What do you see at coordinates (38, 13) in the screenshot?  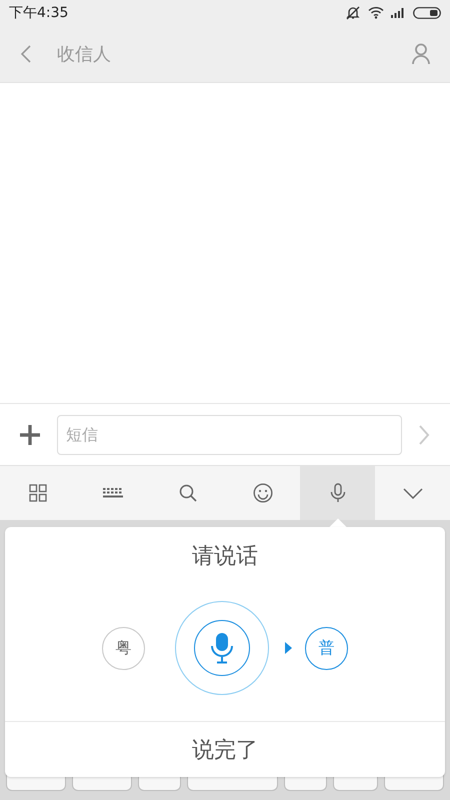 I see `status-time: 下午4:35` at bounding box center [38, 13].